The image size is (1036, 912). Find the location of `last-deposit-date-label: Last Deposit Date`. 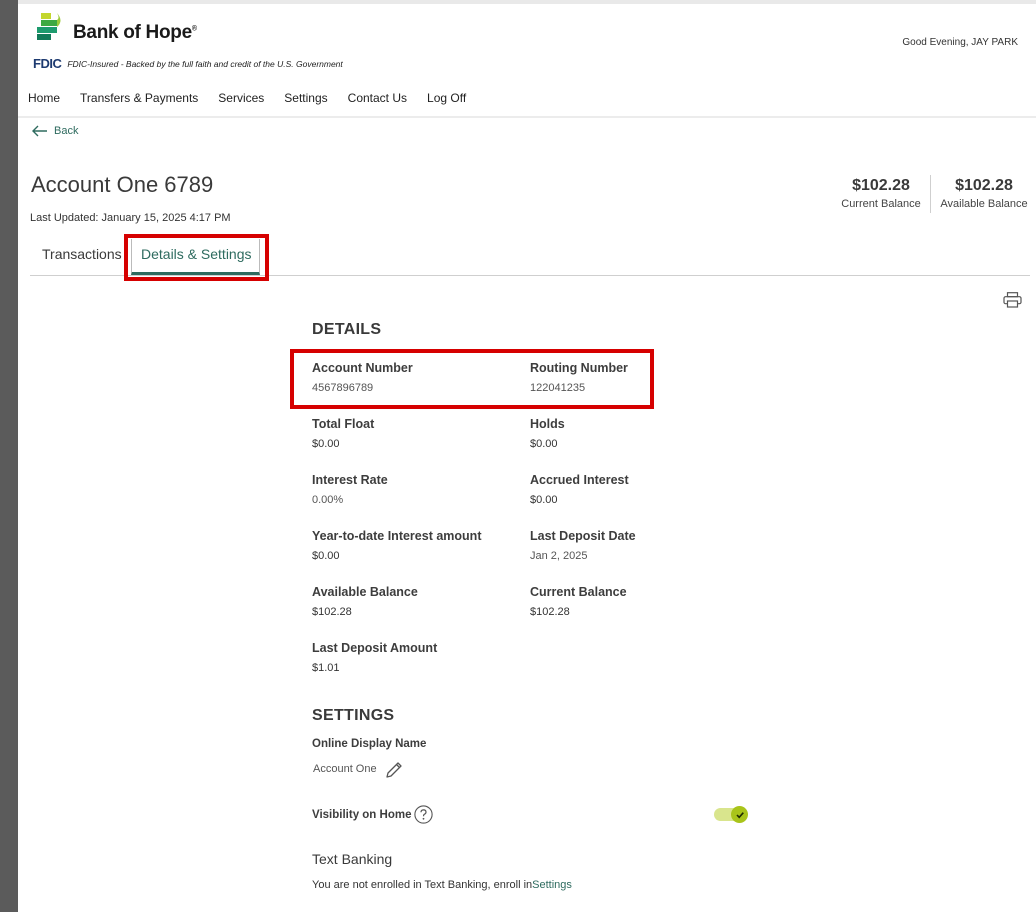

last-deposit-date-label: Last Deposit Date is located at coordinates (583, 536).